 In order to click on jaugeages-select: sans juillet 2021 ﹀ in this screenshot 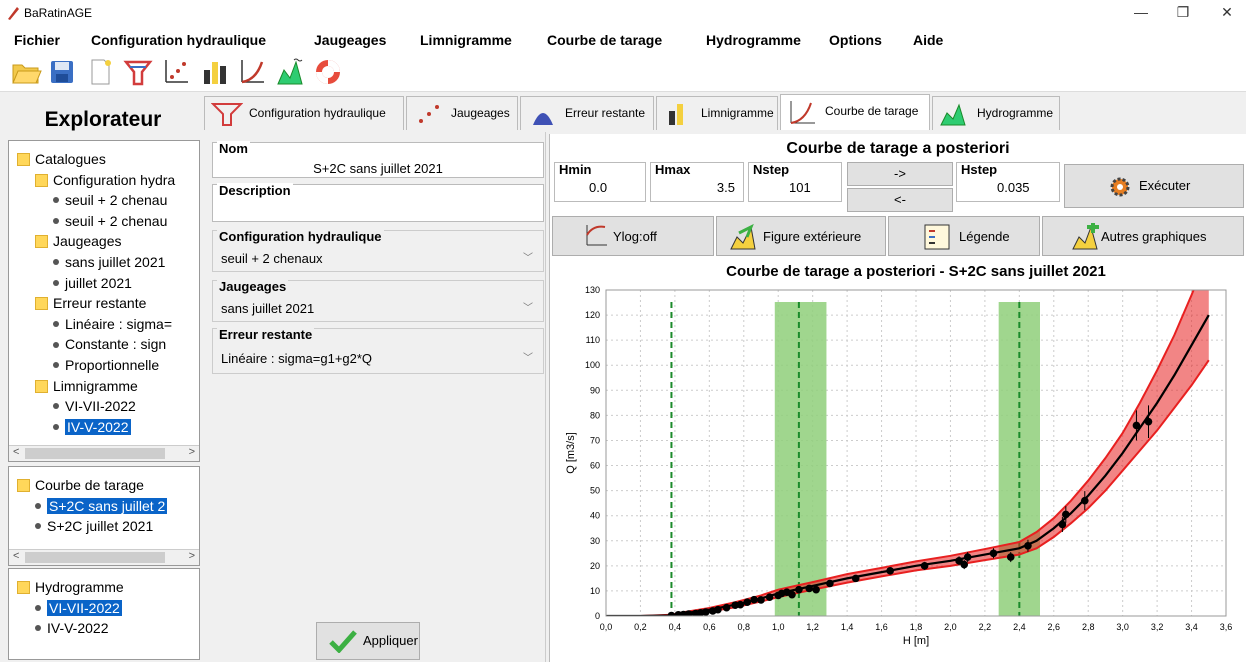, I will do `click(379, 309)`.